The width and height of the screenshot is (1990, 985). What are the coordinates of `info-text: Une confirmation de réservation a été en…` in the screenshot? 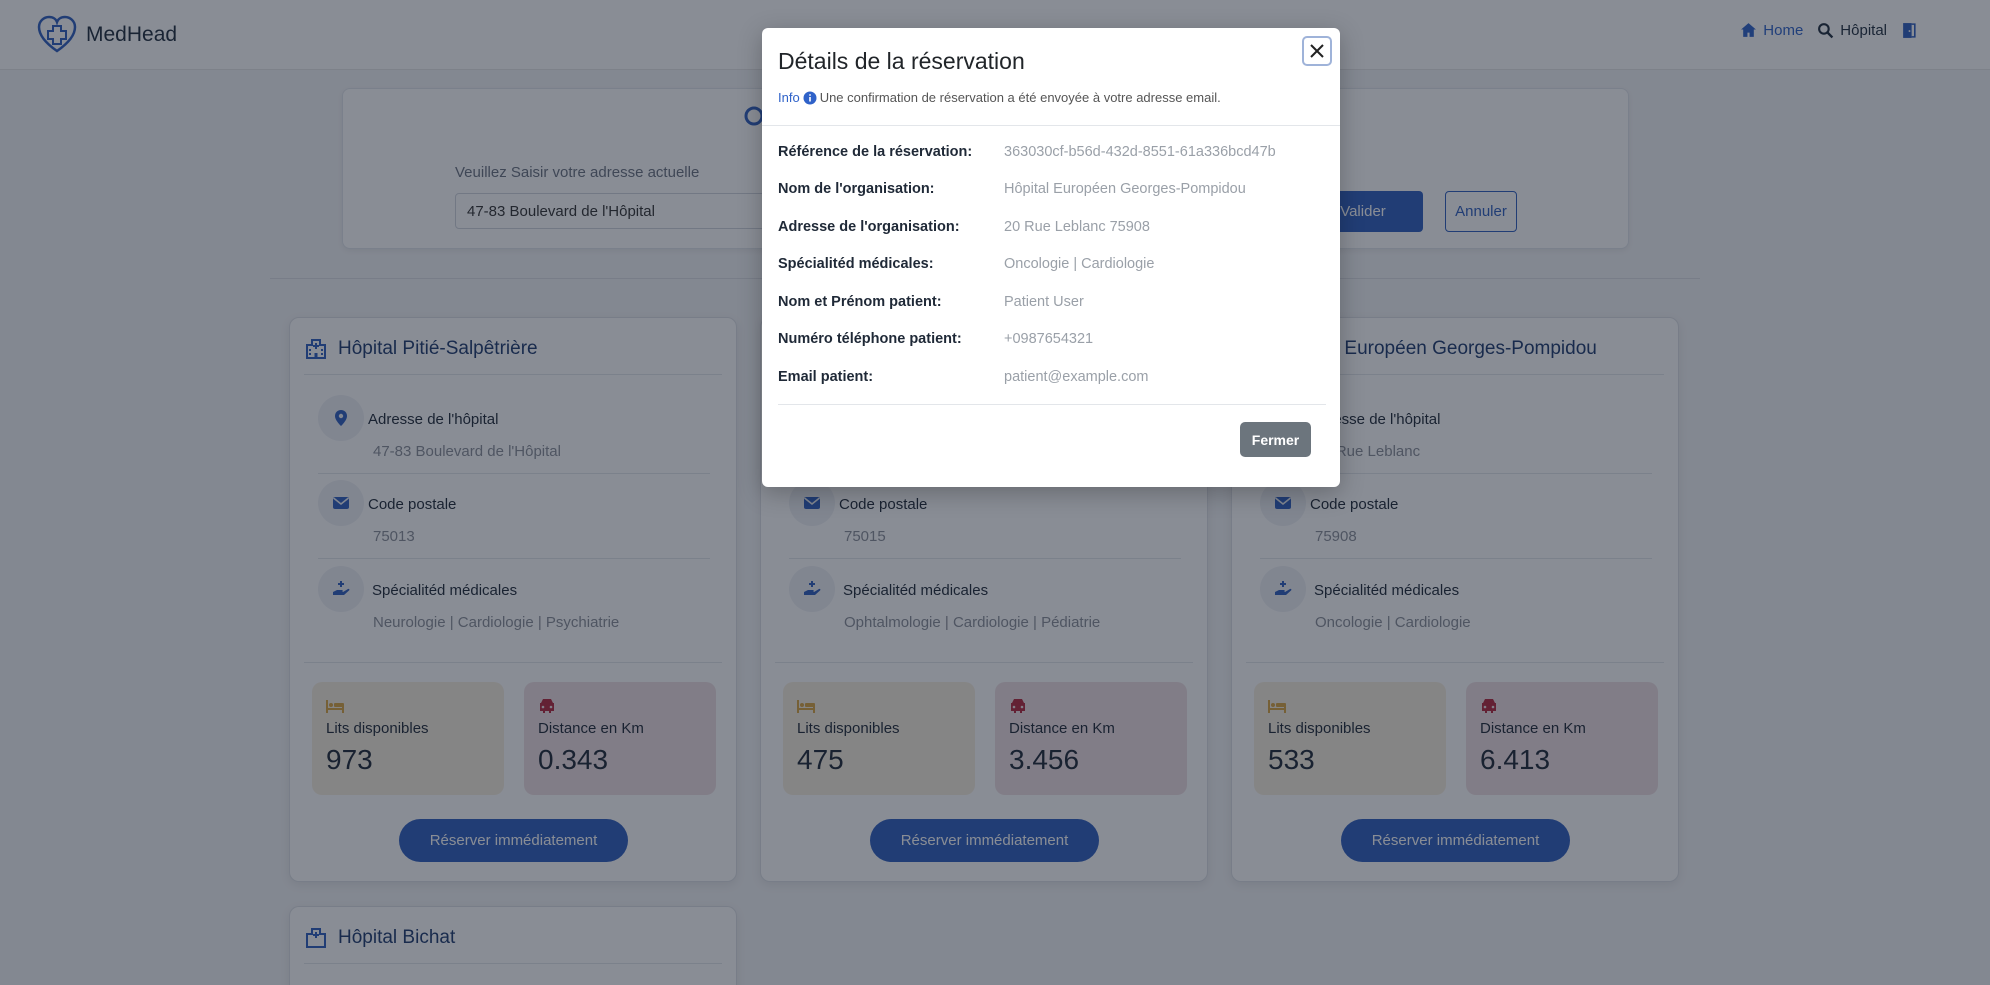 It's located at (1020, 97).